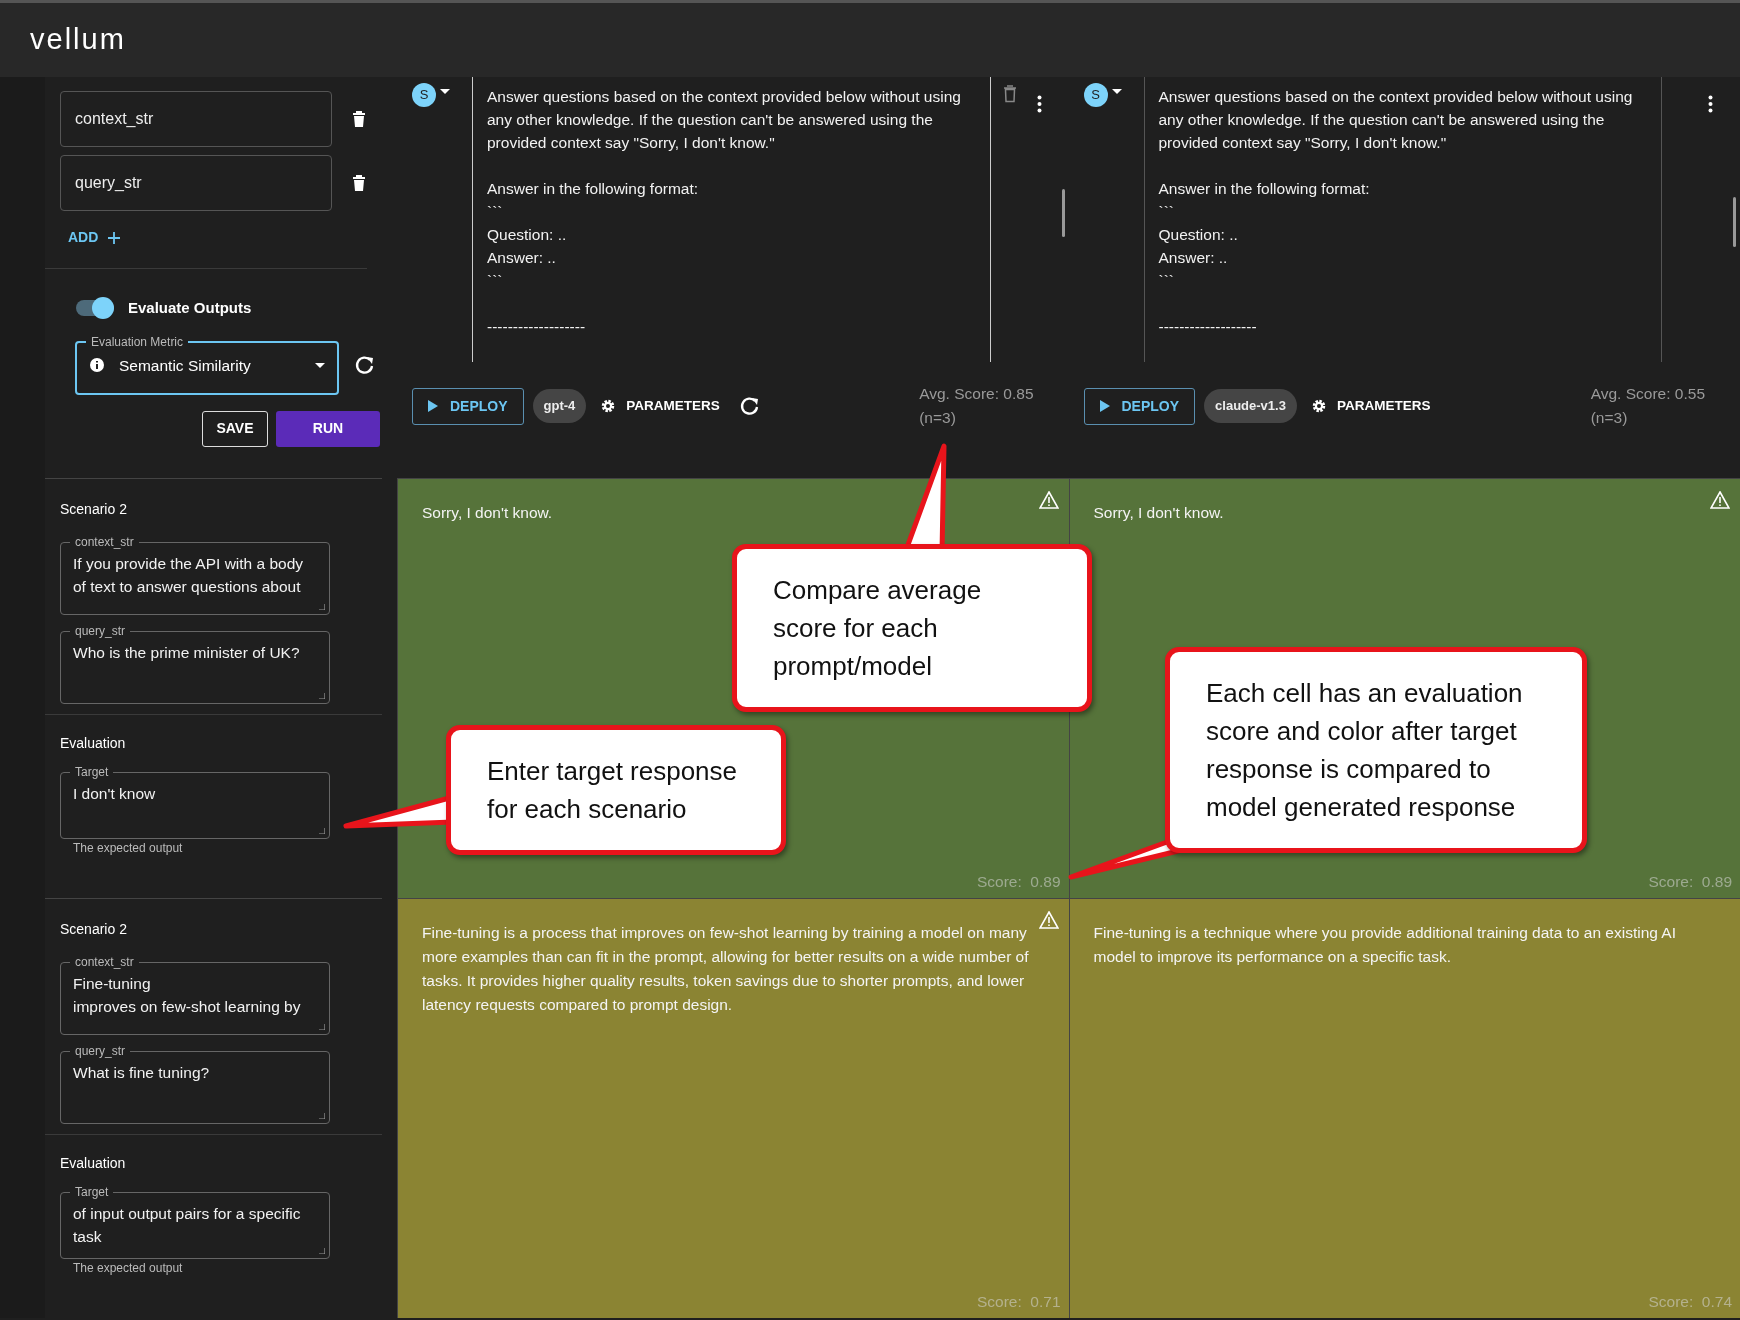  Describe the element at coordinates (195, 1084) in the screenshot. I see `input-field: query_str What is fine tuning?` at that location.